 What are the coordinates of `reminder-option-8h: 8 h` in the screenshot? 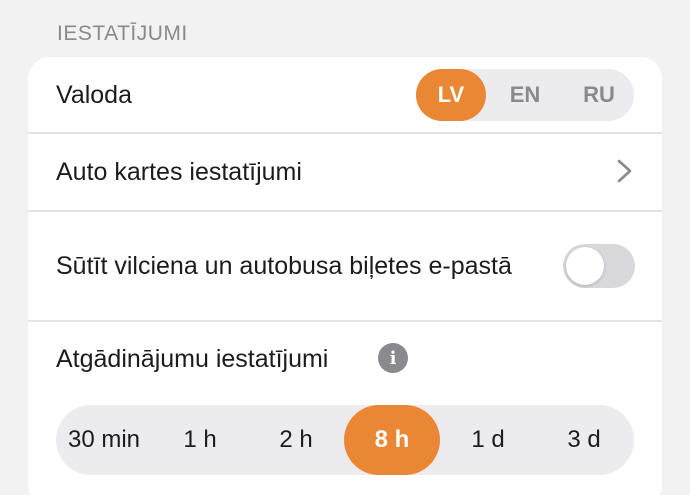 It's located at (392, 440).